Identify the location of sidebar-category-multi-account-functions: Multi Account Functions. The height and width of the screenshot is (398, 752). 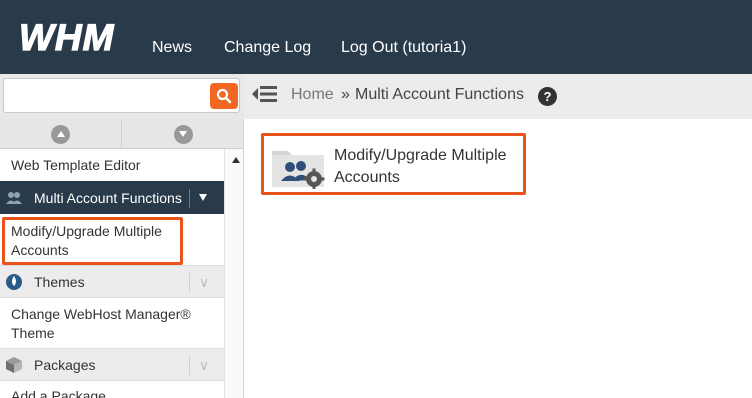
(112, 197).